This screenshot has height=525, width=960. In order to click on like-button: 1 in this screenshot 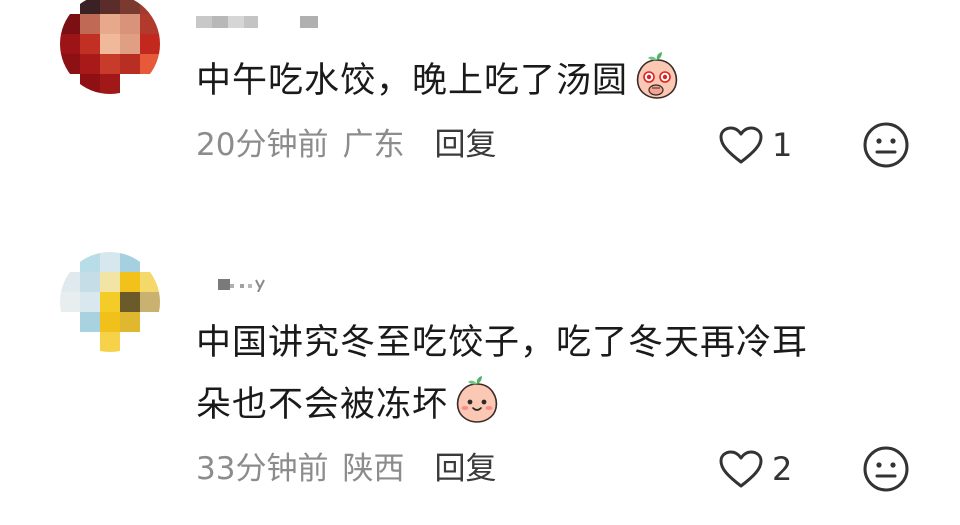, I will do `click(755, 145)`.